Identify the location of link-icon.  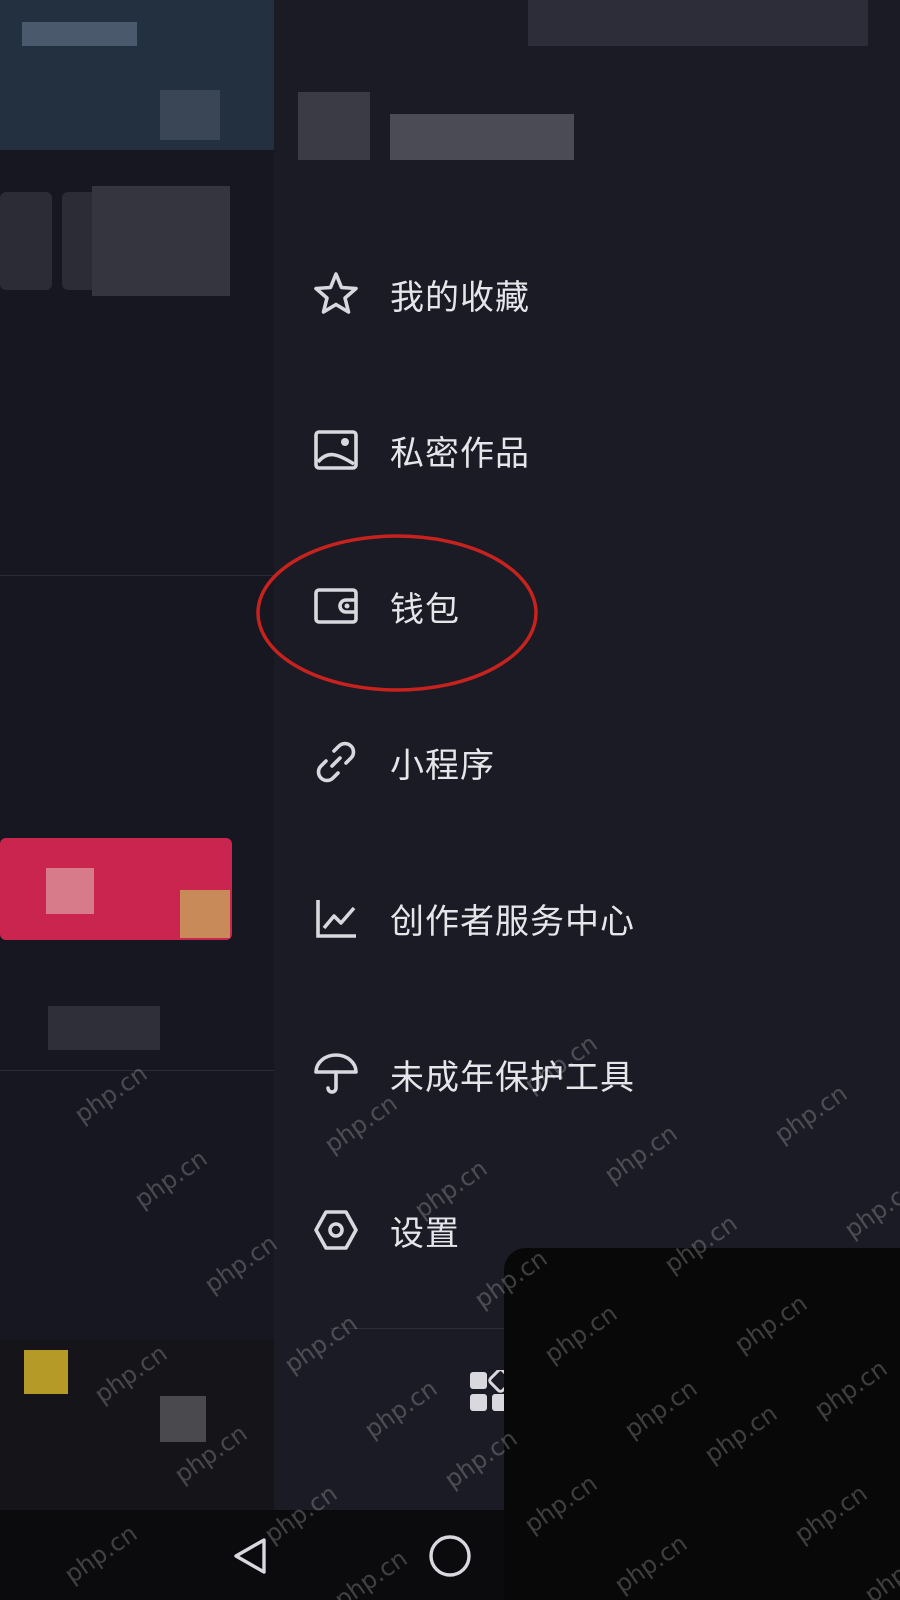
(336, 762).